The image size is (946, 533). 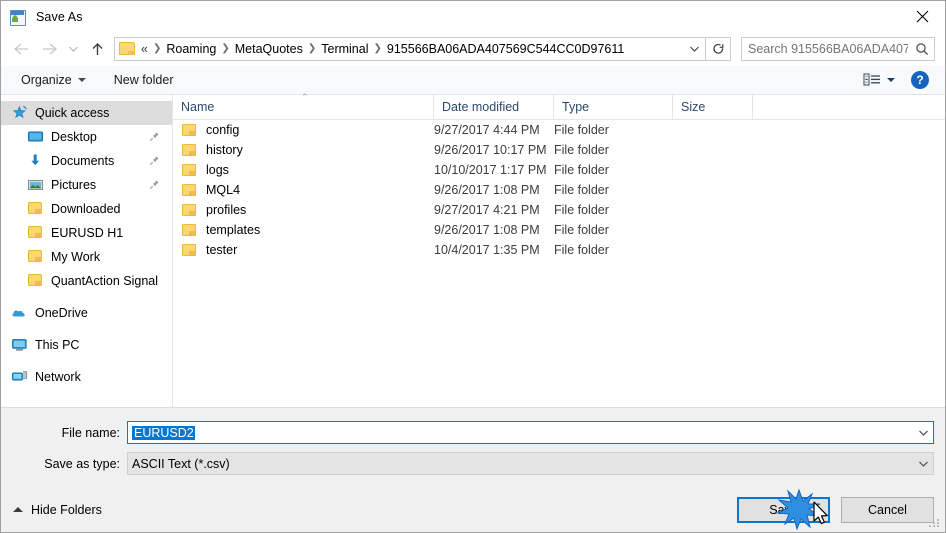 I want to click on filename-chevron-down-icon, so click(x=923, y=433).